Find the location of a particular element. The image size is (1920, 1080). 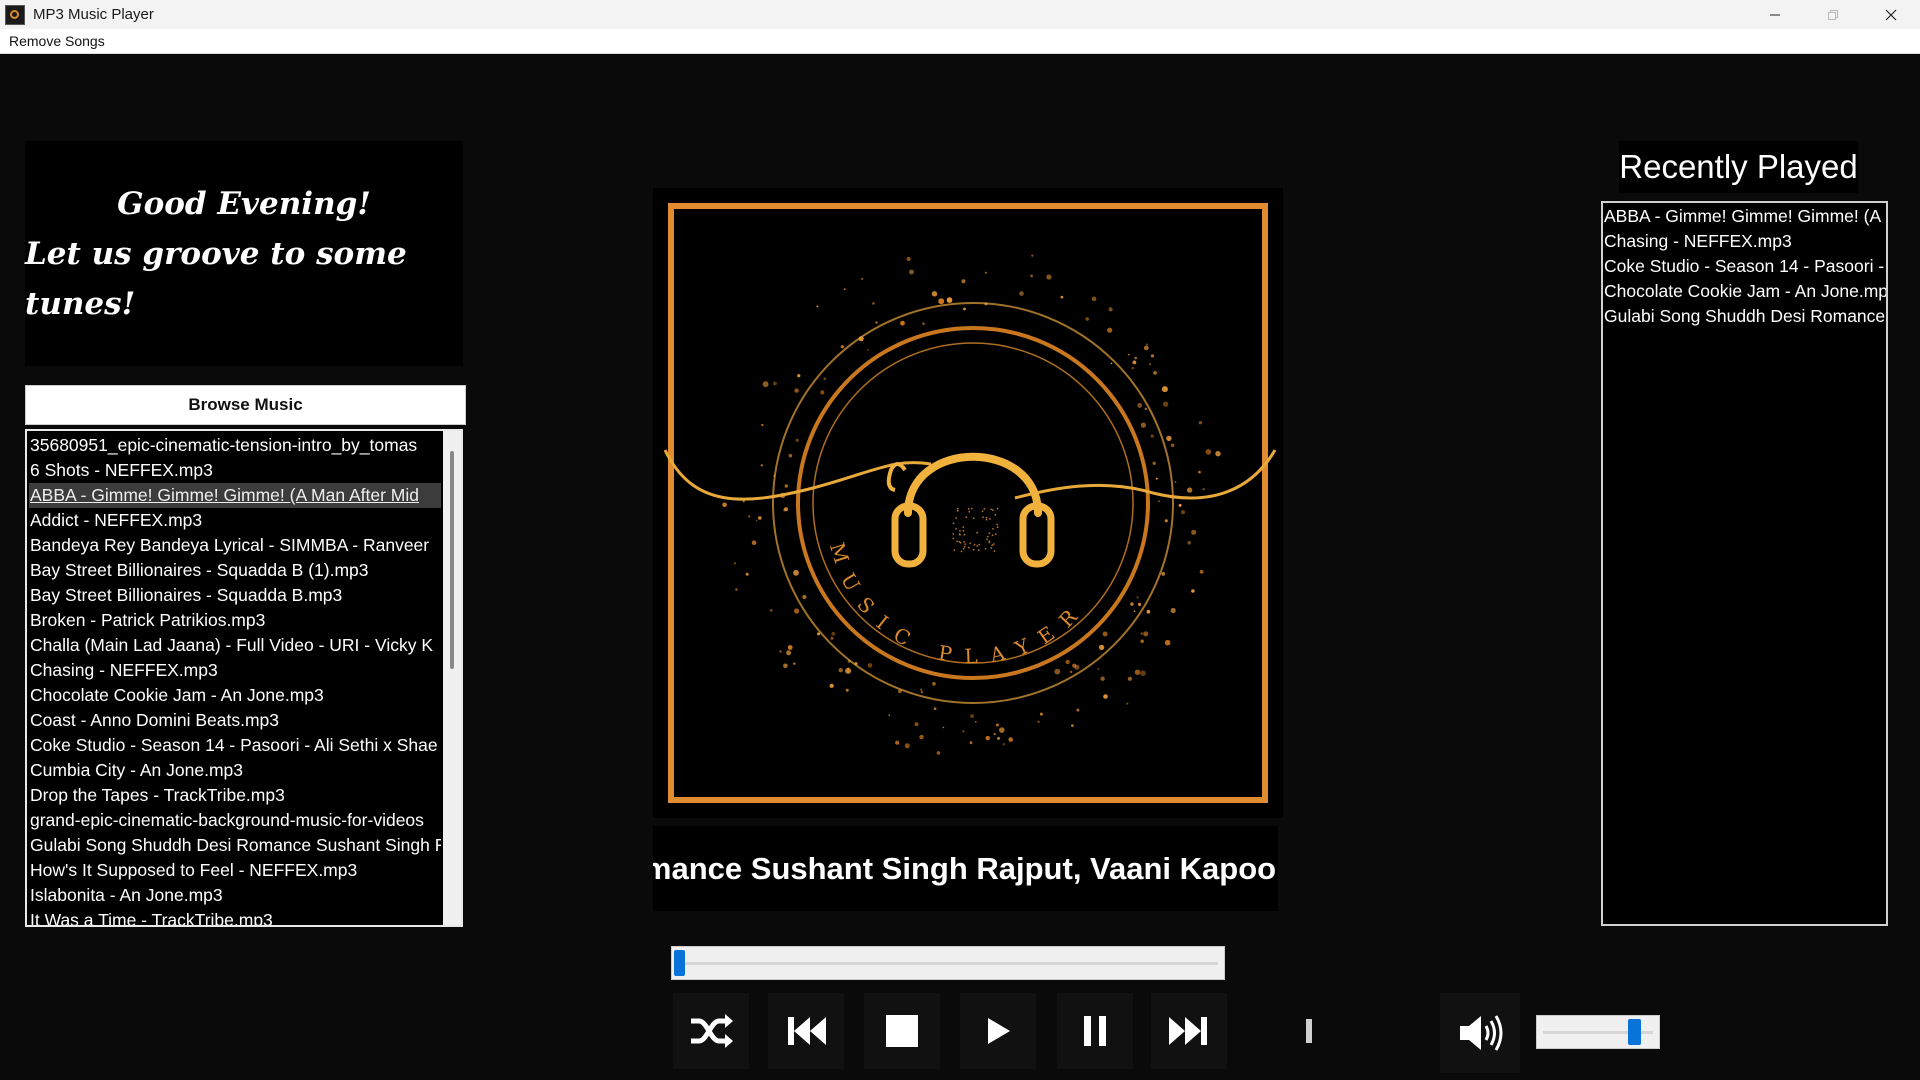

previous-button is located at coordinates (806, 1031).